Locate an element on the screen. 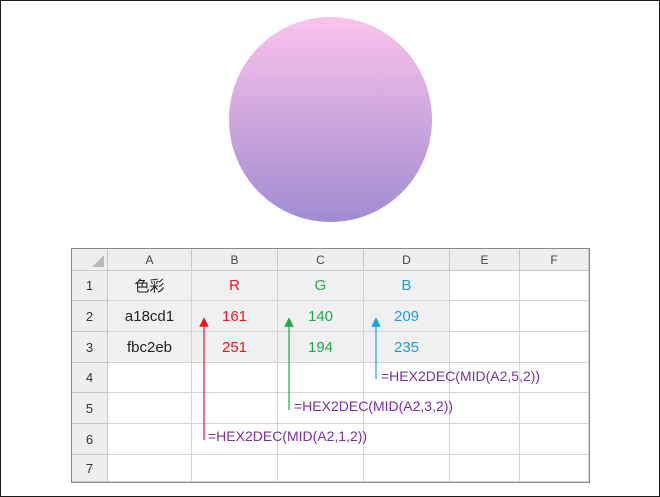 Image resolution: width=660 pixels, height=497 pixels. arrow-overlay is located at coordinates (290, 378).